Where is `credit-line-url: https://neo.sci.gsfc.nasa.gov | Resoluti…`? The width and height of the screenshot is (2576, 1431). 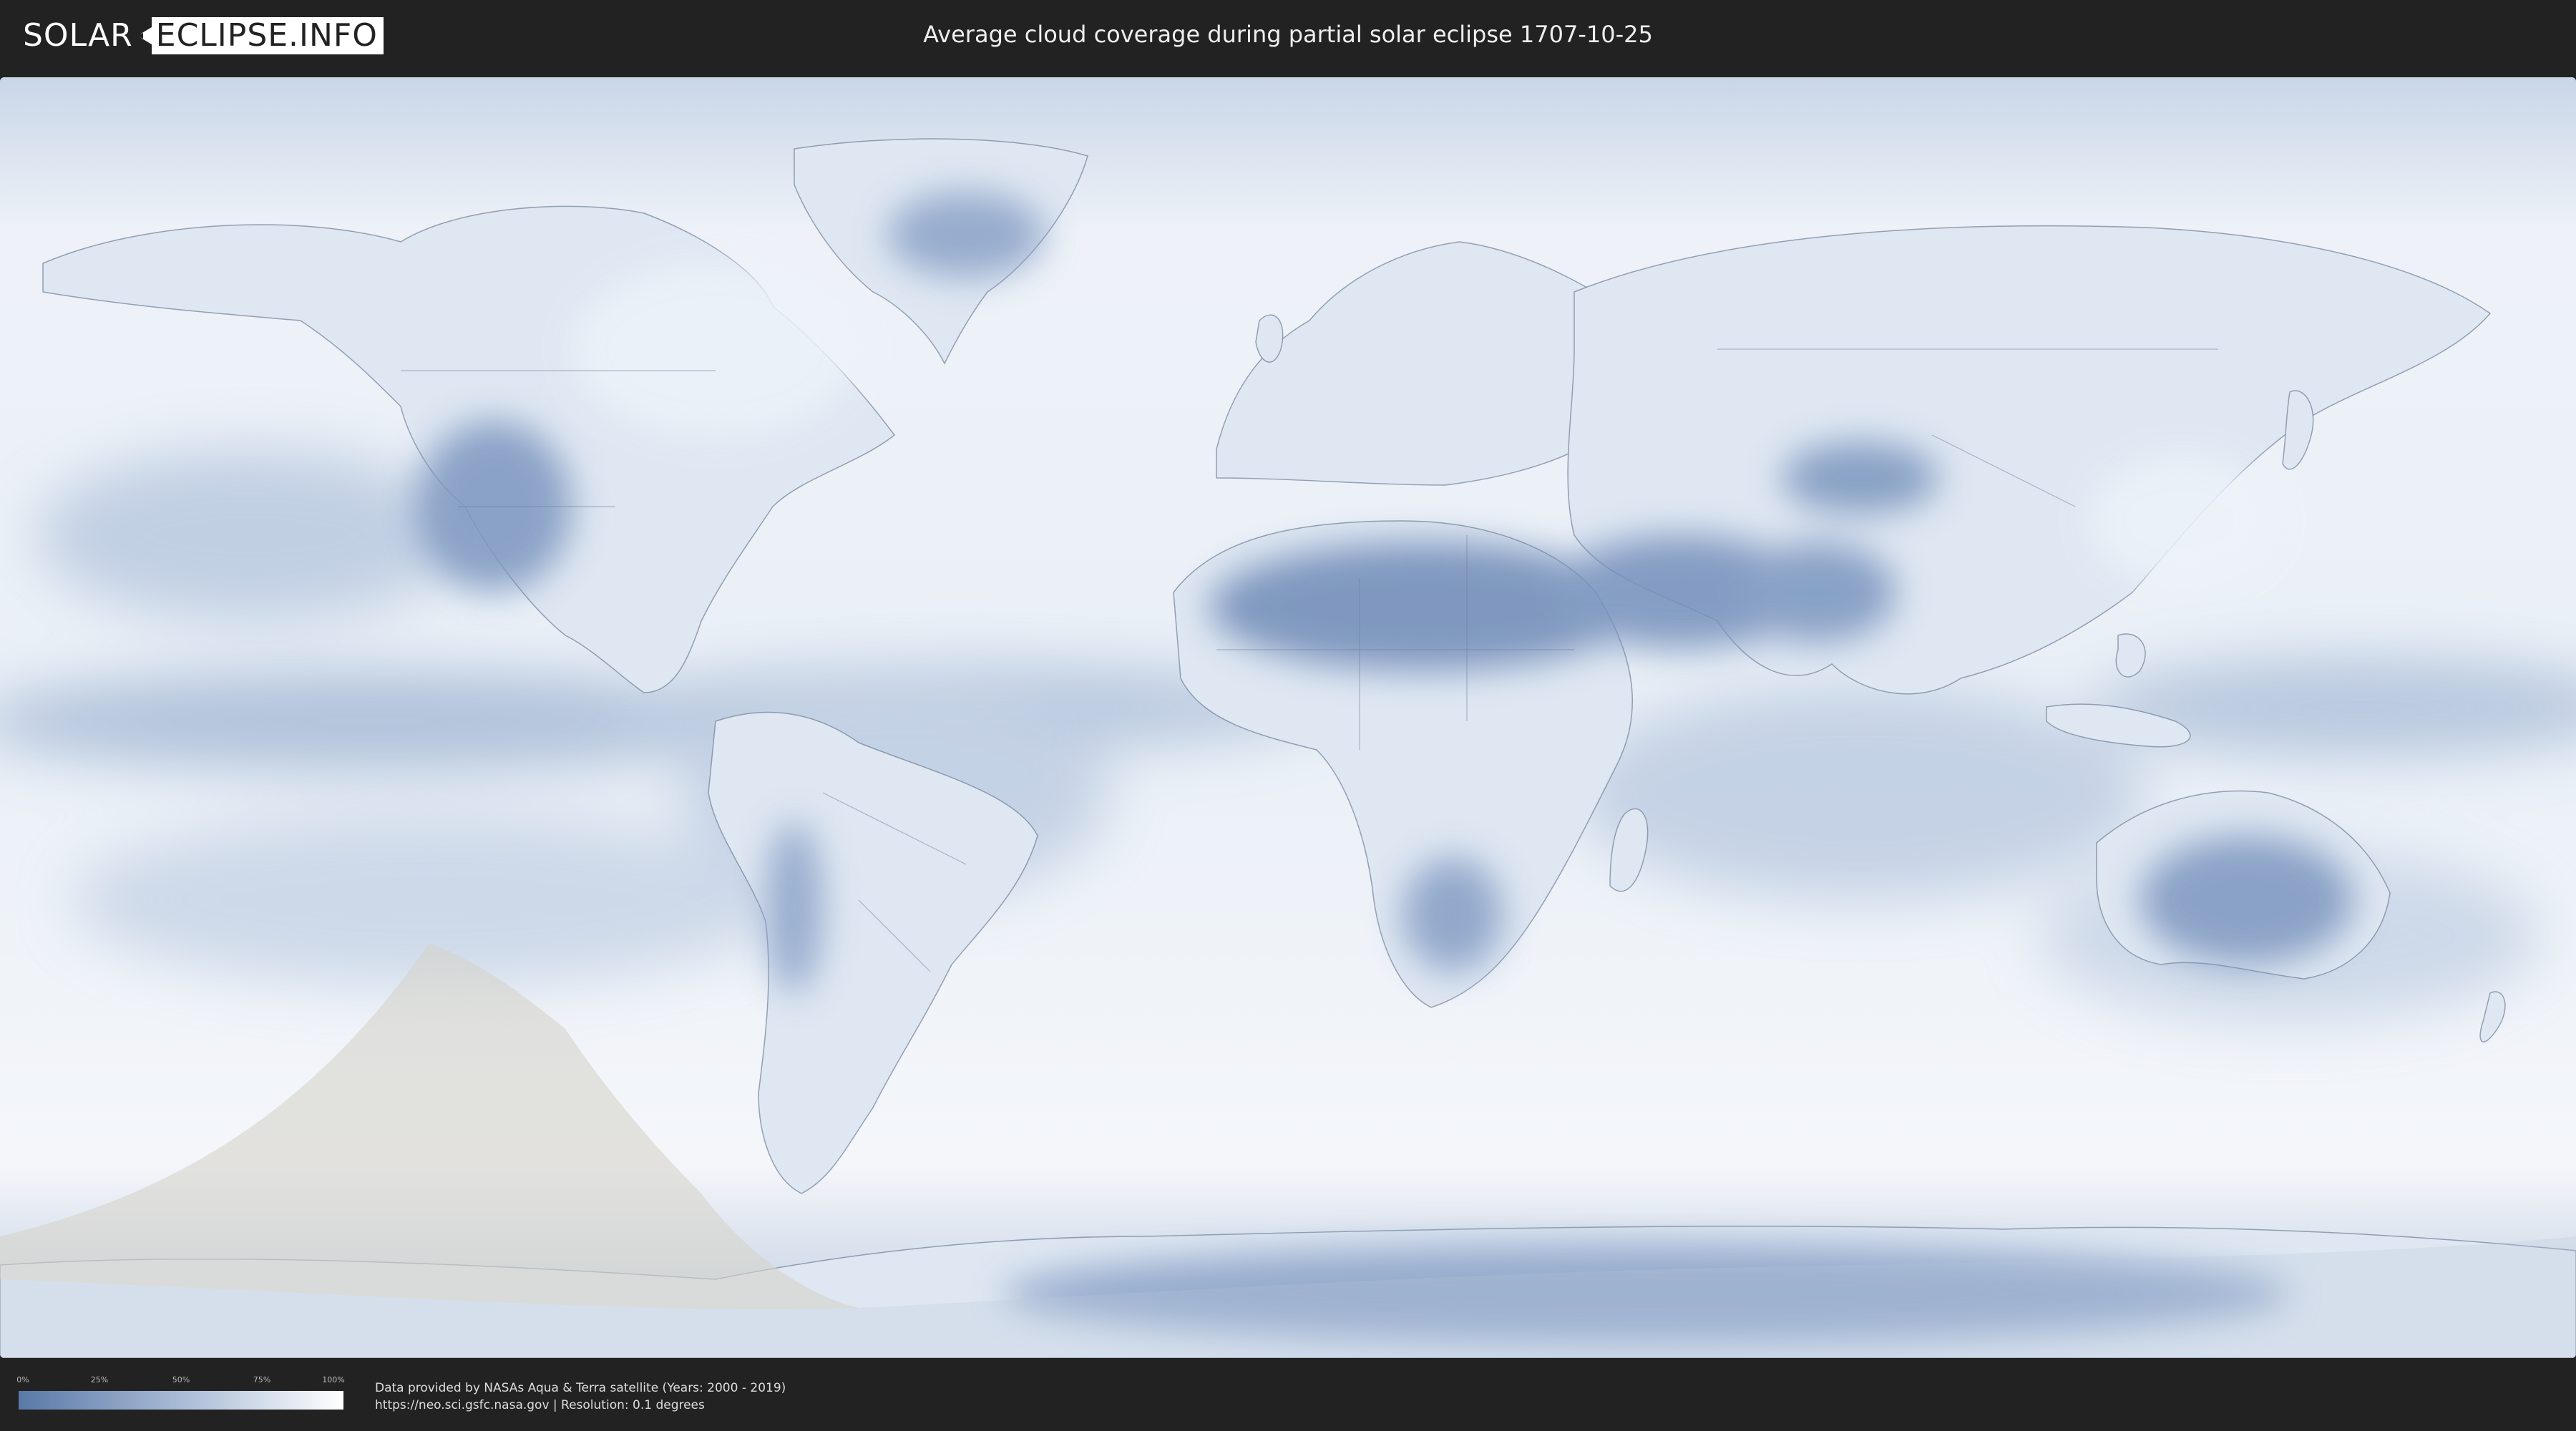
credit-line-url: https://neo.sci.gsfc.nasa.gov | Resoluti… is located at coordinates (580, 1405).